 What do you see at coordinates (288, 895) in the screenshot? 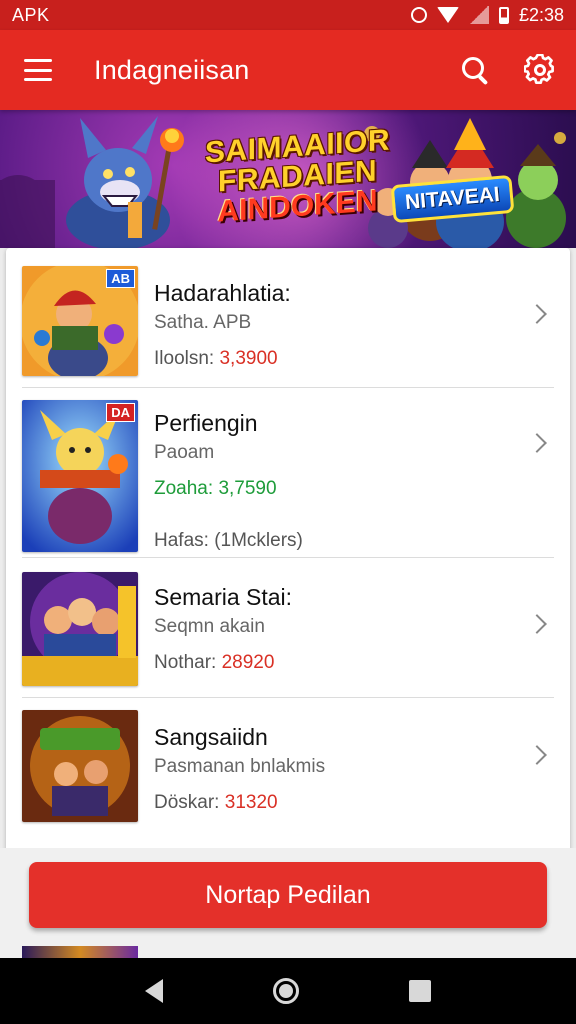
I see `primary-action-button: Nortap Pedilan` at bounding box center [288, 895].